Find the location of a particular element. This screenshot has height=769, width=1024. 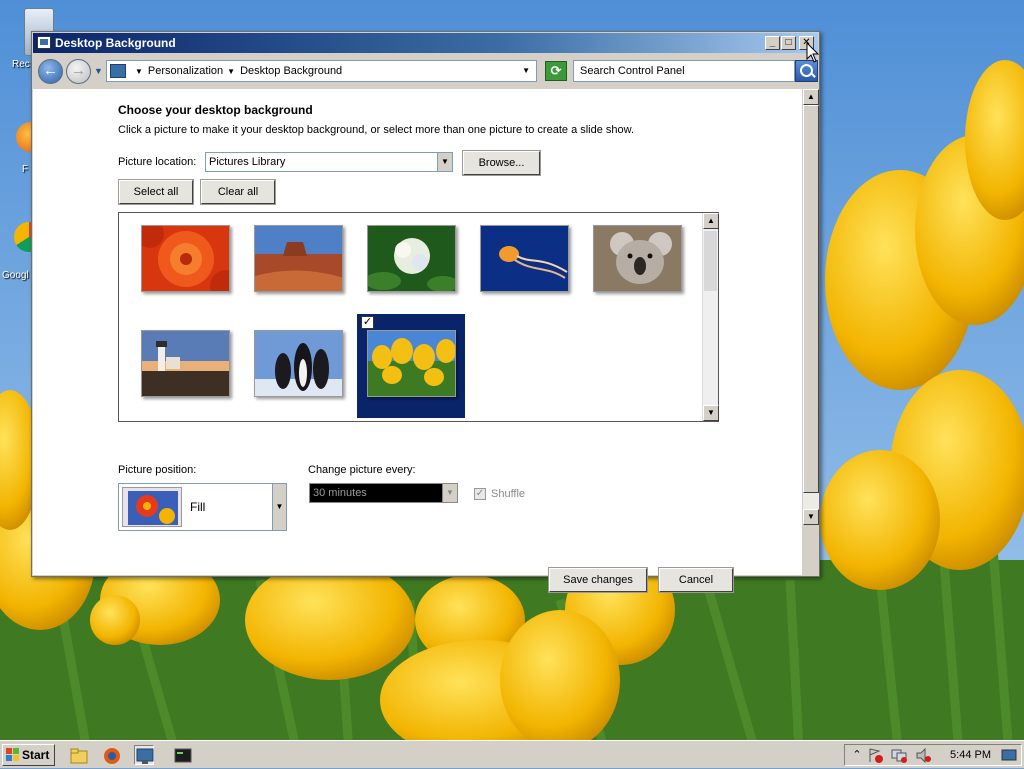

back-button: ← is located at coordinates (50, 71).